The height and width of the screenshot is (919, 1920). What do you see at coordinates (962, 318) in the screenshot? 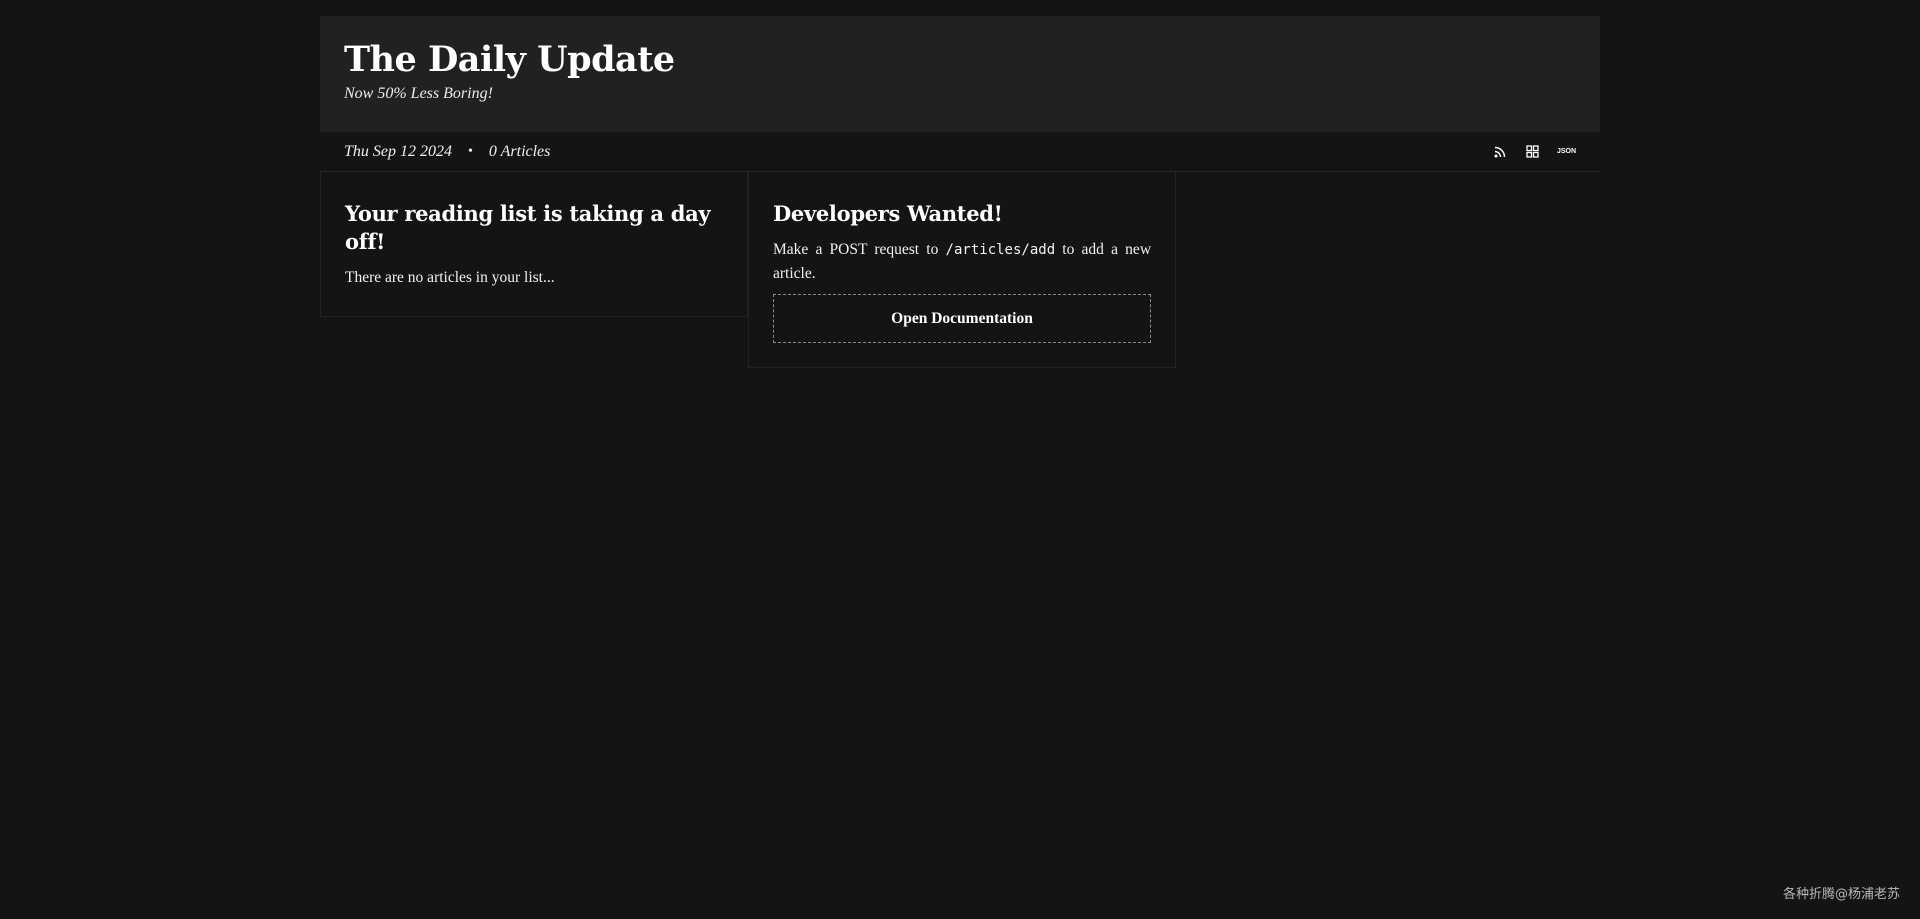
I see `open-documentation-button: Open Documentation` at bounding box center [962, 318].